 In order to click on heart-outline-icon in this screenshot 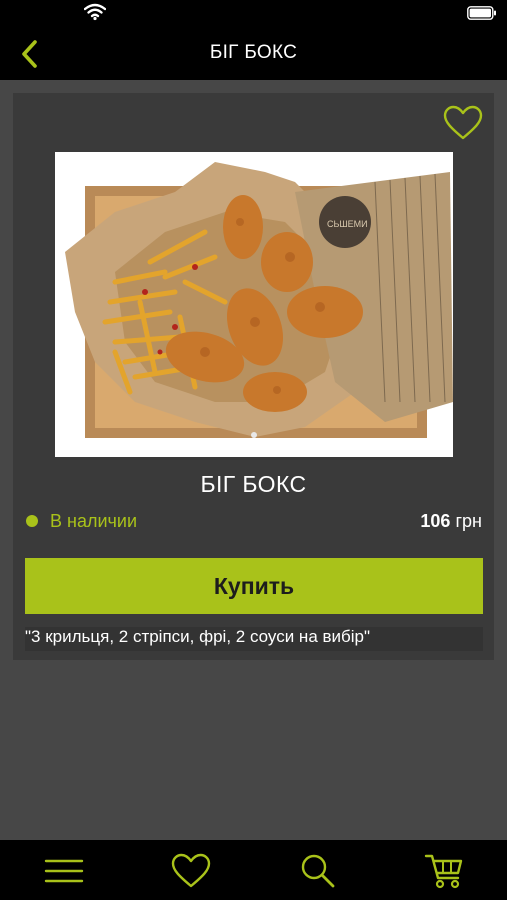, I will do `click(463, 122)`.